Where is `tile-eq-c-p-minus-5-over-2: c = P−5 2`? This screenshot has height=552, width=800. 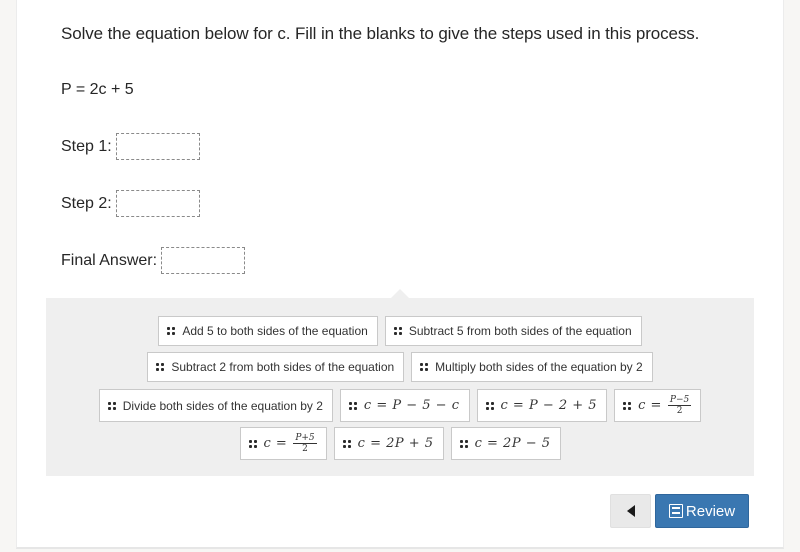
tile-eq-c-p-minus-5-over-2: c = P−5 2 is located at coordinates (658, 405).